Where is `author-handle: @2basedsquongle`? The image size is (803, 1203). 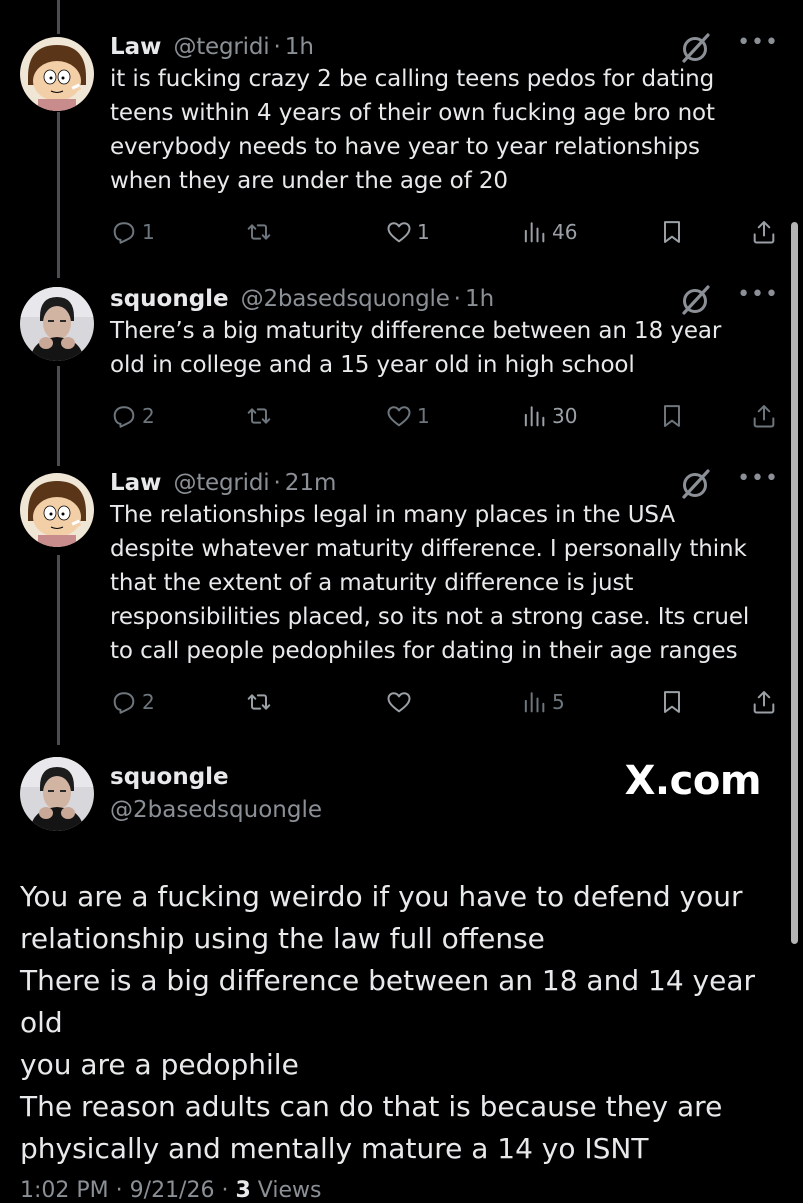 author-handle: @2basedsquongle is located at coordinates (345, 299).